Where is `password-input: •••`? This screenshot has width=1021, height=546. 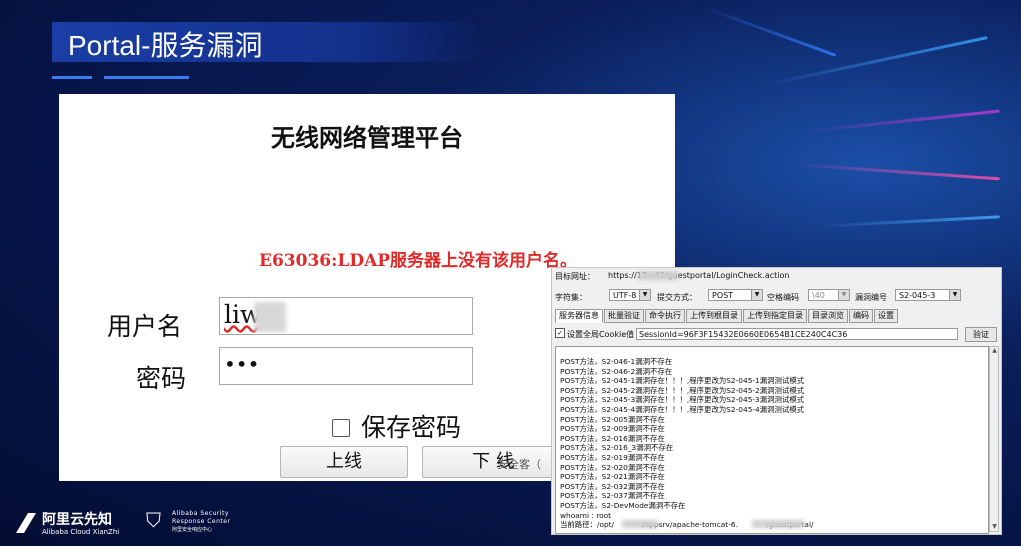
password-input: ••• is located at coordinates (346, 366).